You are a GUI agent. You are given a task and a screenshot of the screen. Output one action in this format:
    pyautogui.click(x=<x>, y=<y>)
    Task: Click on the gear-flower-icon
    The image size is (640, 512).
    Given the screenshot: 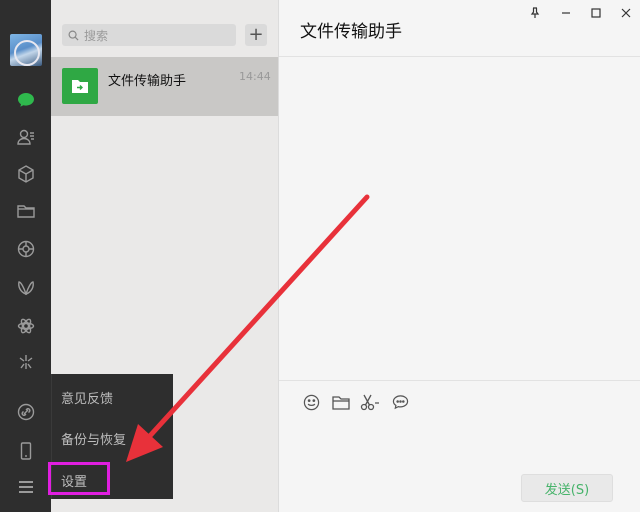 What is the action you would take?
    pyautogui.click(x=26, y=326)
    